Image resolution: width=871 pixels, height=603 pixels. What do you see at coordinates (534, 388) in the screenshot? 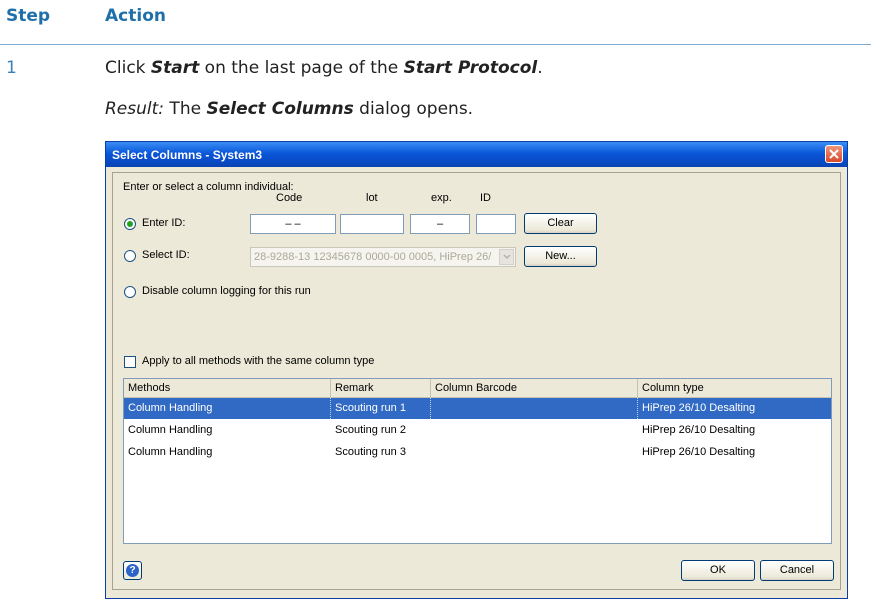
I see `header-column-barcode: Column Barcode` at bounding box center [534, 388].